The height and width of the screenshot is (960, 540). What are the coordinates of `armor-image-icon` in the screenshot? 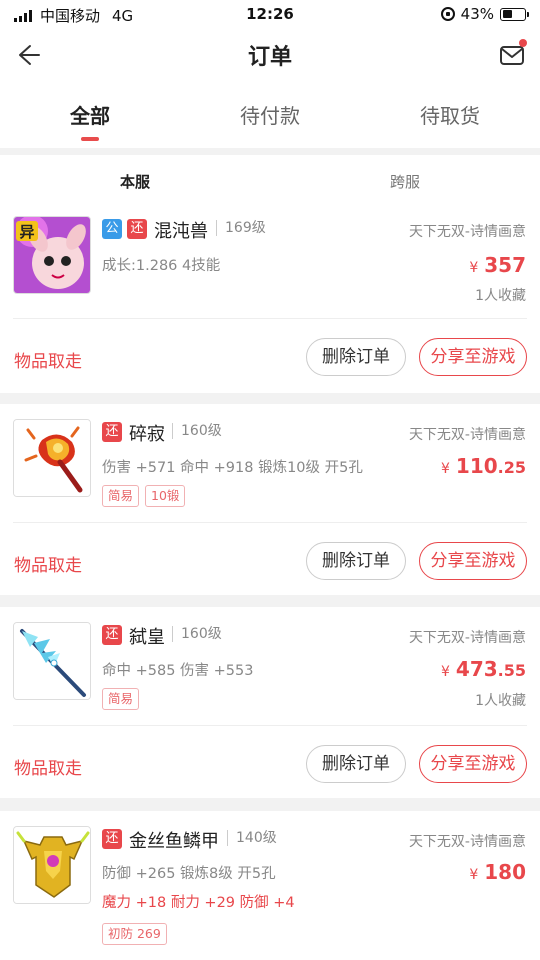 It's located at (52, 865).